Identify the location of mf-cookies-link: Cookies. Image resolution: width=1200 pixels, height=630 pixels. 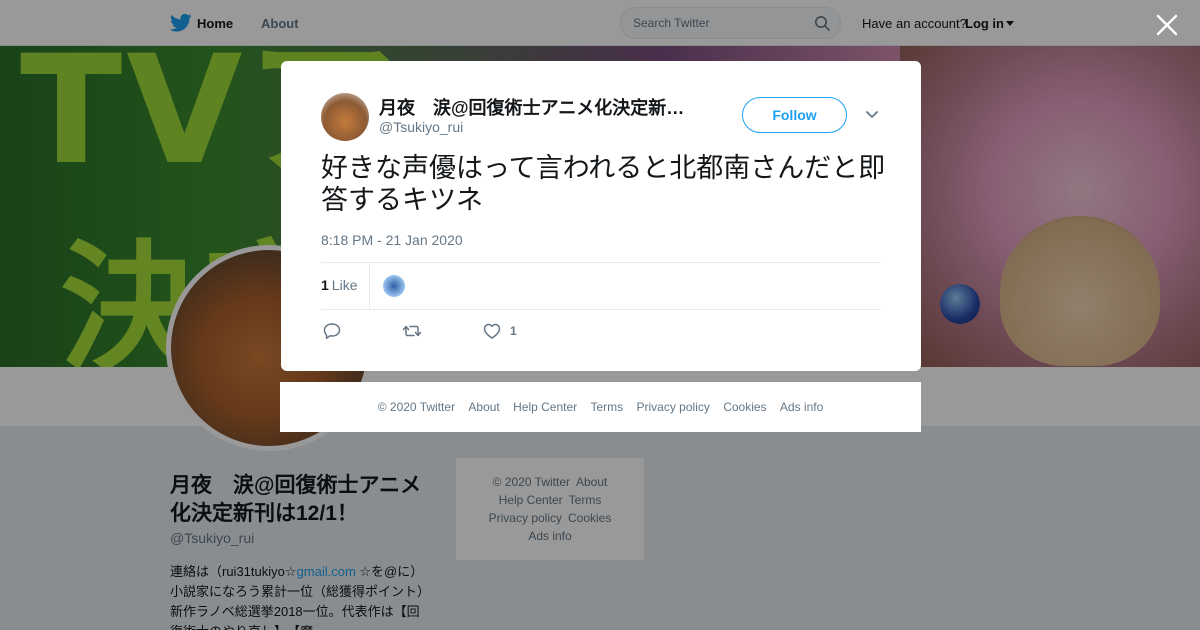
(744, 407).